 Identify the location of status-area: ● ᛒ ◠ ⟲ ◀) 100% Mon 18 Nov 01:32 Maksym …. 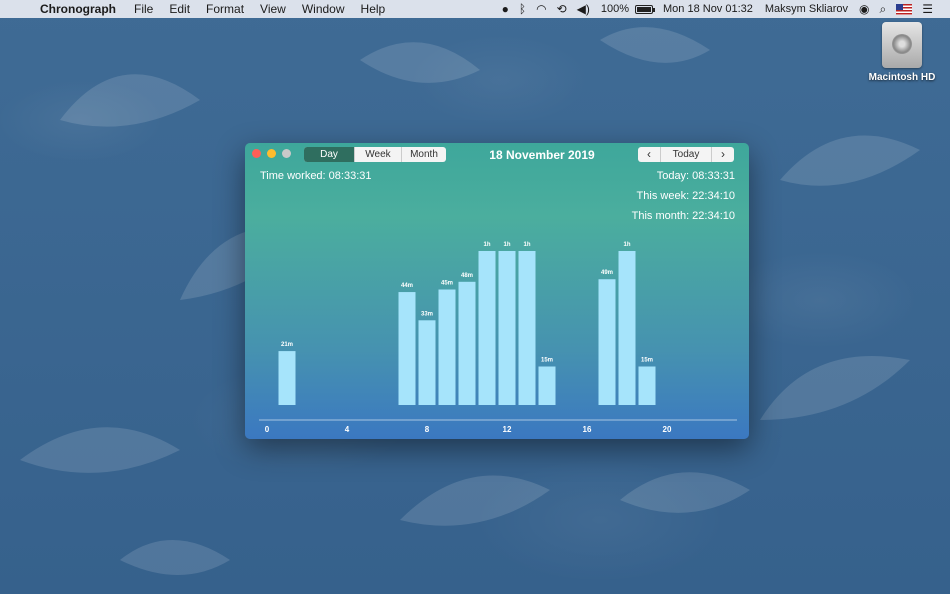
(723, 9).